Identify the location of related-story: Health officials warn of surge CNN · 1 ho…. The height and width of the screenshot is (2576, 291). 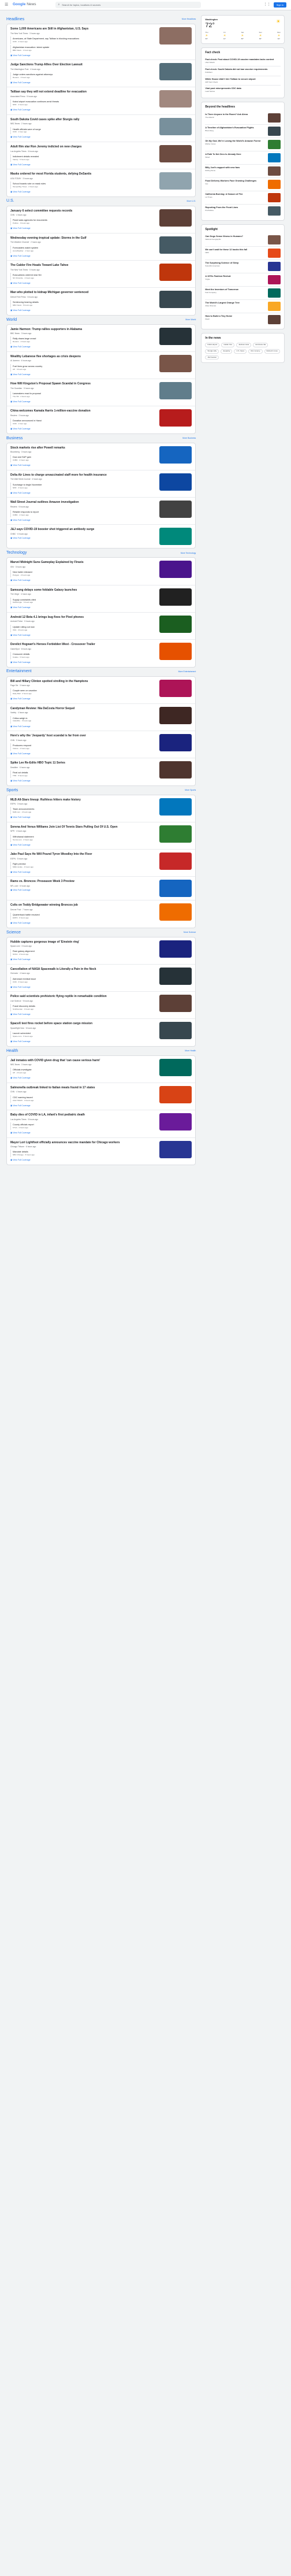
(83, 131).